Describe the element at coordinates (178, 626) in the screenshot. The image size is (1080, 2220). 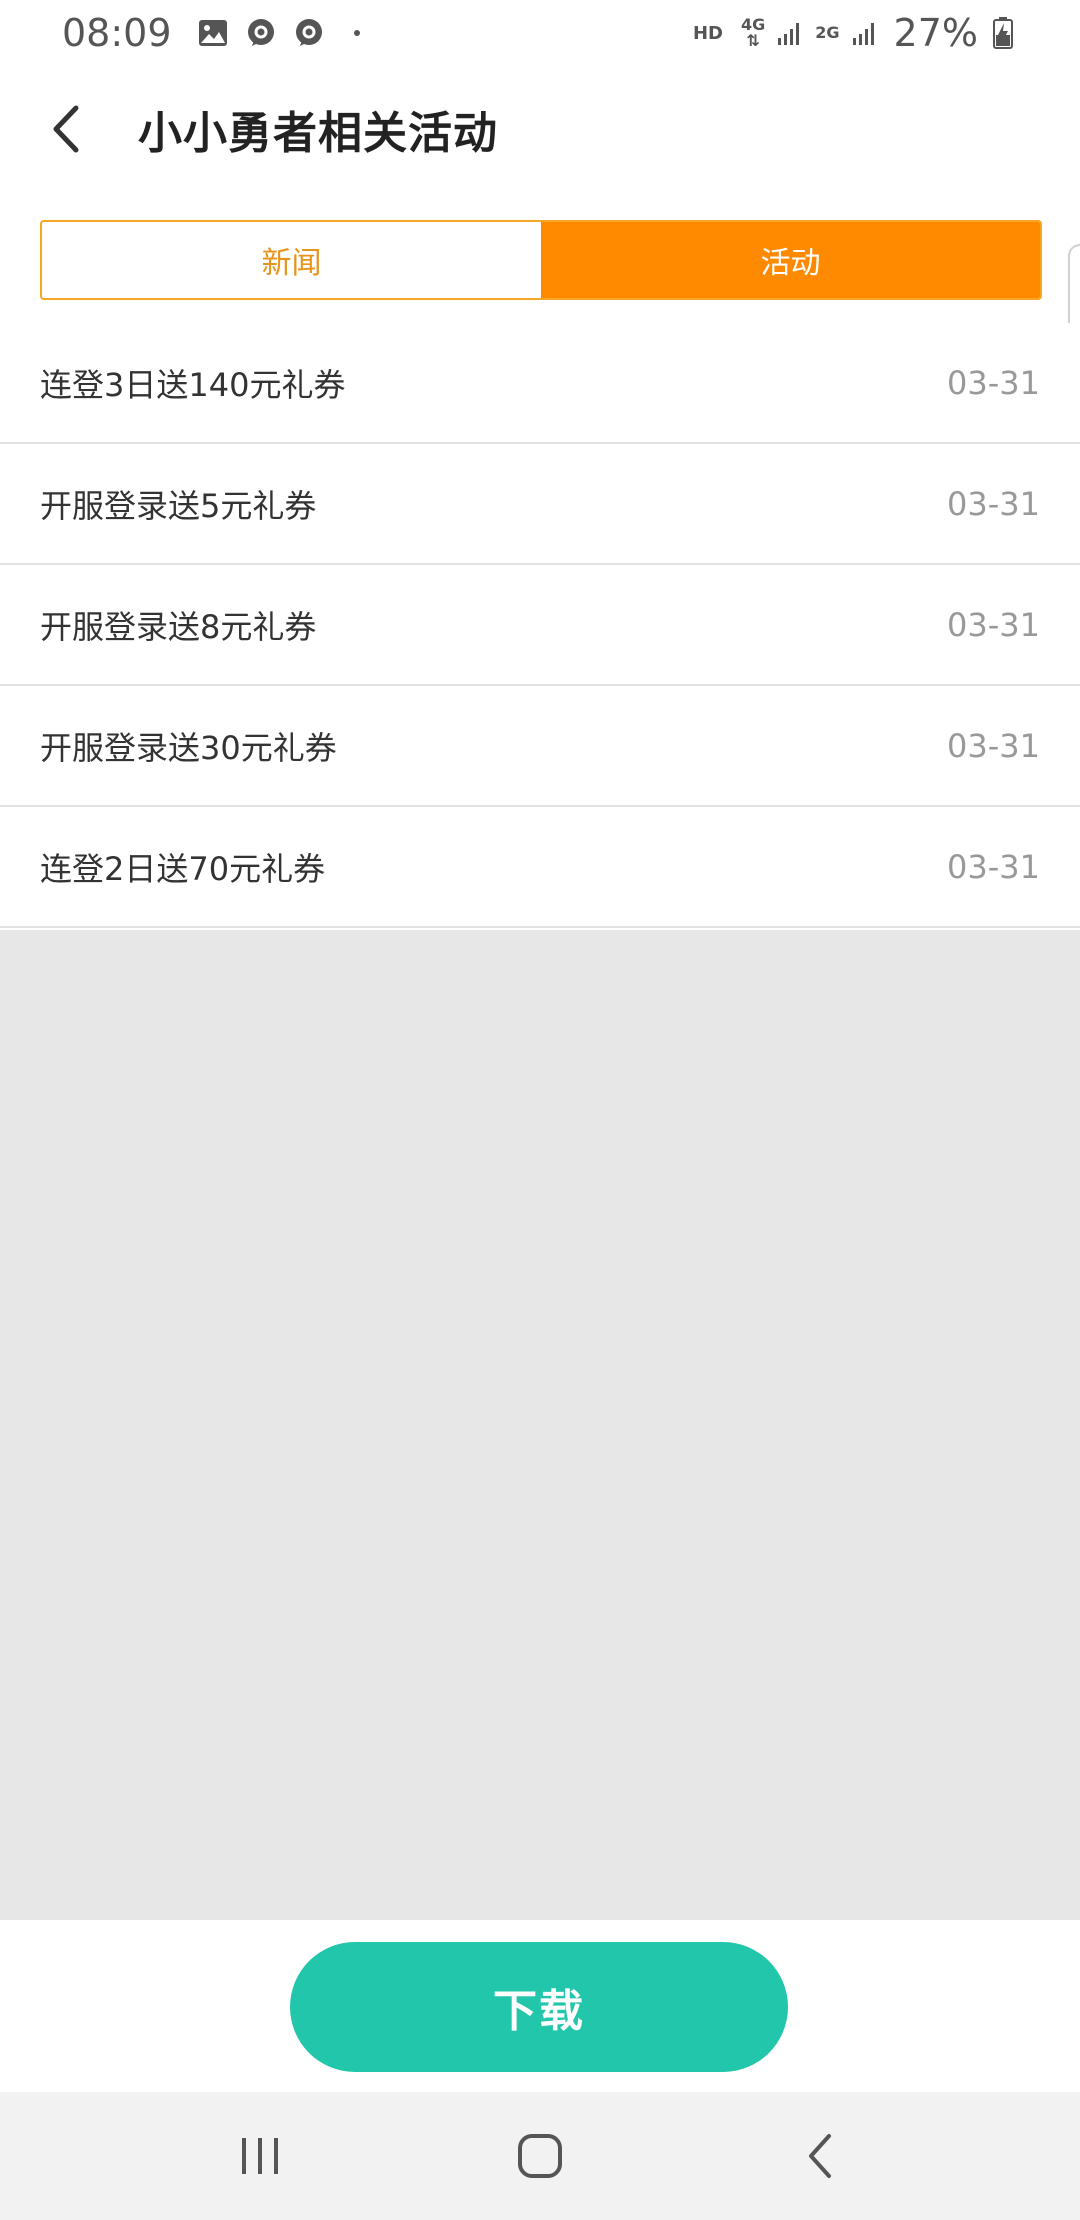
I see `item-title: 开服登录送8元礼券` at that location.